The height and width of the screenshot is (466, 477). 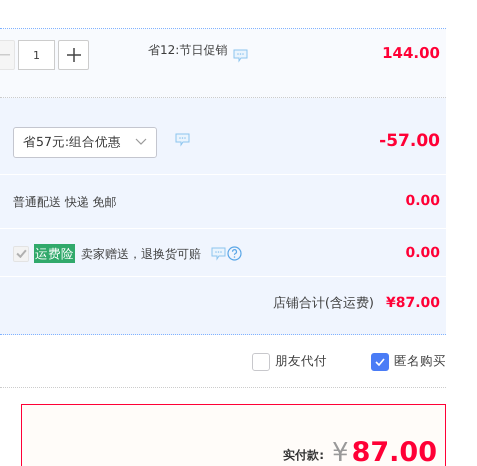 What do you see at coordinates (65, 202) in the screenshot?
I see `shipping-method: 普通配送 快递 免邮` at bounding box center [65, 202].